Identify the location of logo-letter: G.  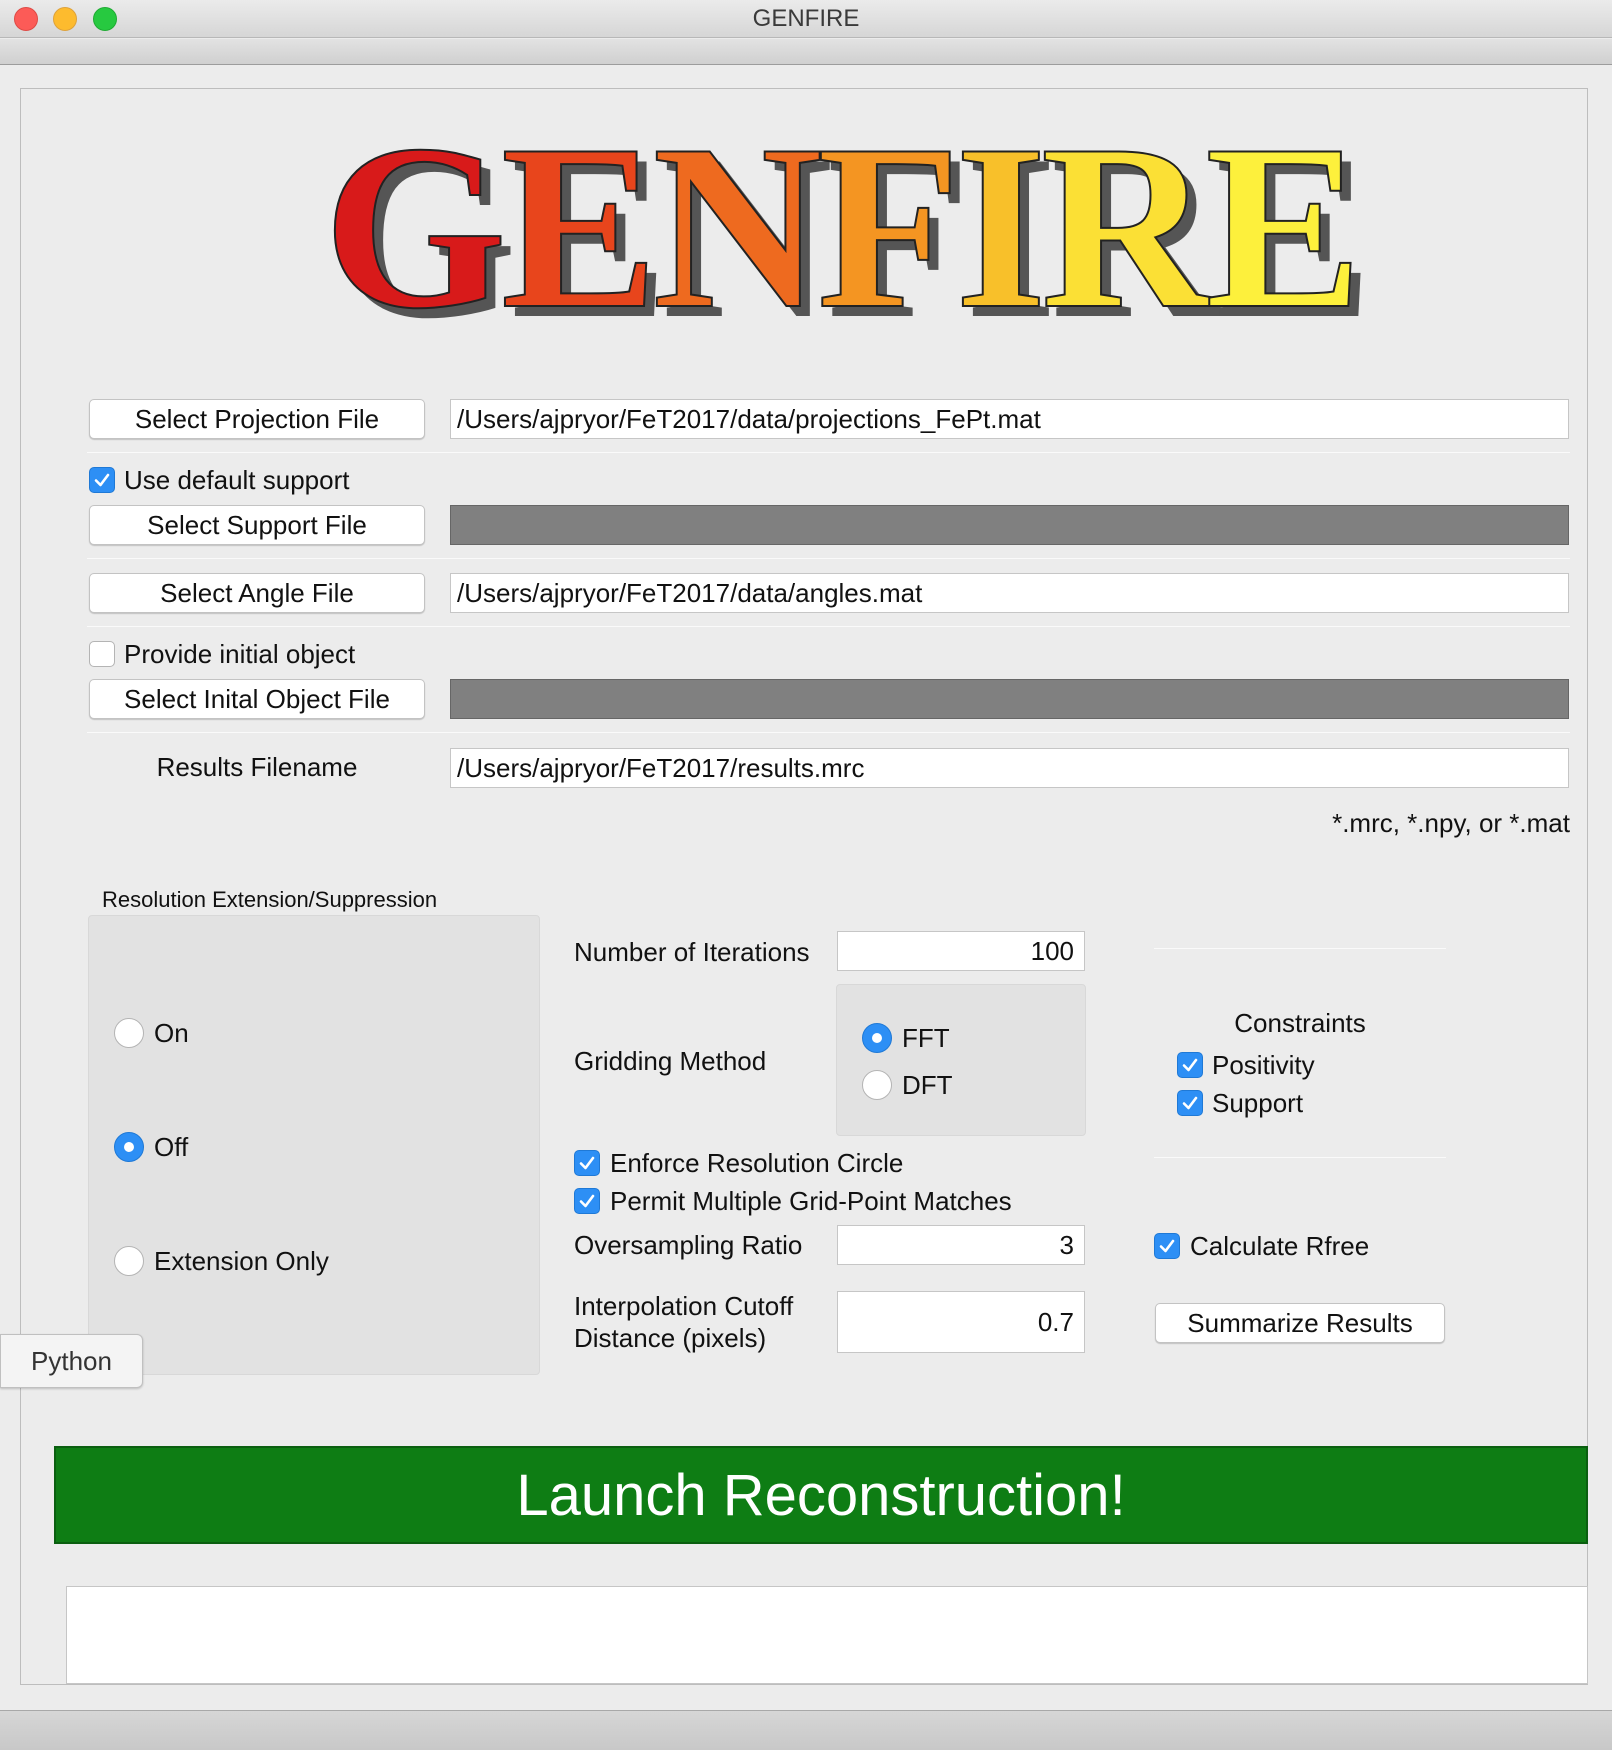
(415, 227).